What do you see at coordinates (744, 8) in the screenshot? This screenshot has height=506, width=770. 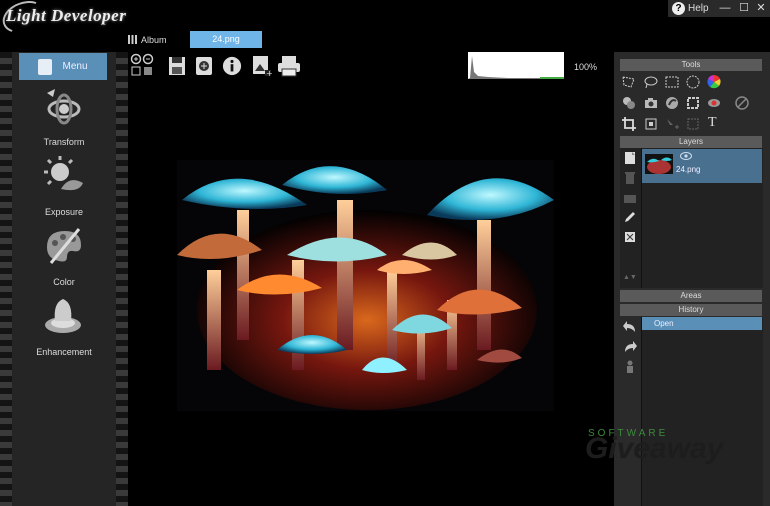 I see `maximize-button: ☐` at bounding box center [744, 8].